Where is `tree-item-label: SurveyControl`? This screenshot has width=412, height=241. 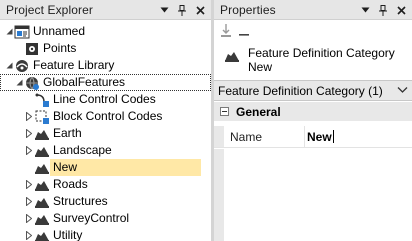 tree-item-label: SurveyControl is located at coordinates (91, 218).